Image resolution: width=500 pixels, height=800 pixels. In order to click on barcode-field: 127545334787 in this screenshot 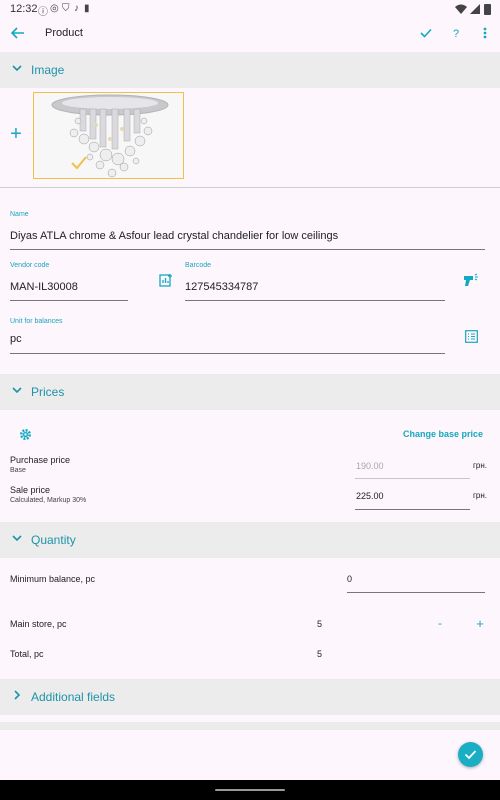, I will do `click(221, 287)`.